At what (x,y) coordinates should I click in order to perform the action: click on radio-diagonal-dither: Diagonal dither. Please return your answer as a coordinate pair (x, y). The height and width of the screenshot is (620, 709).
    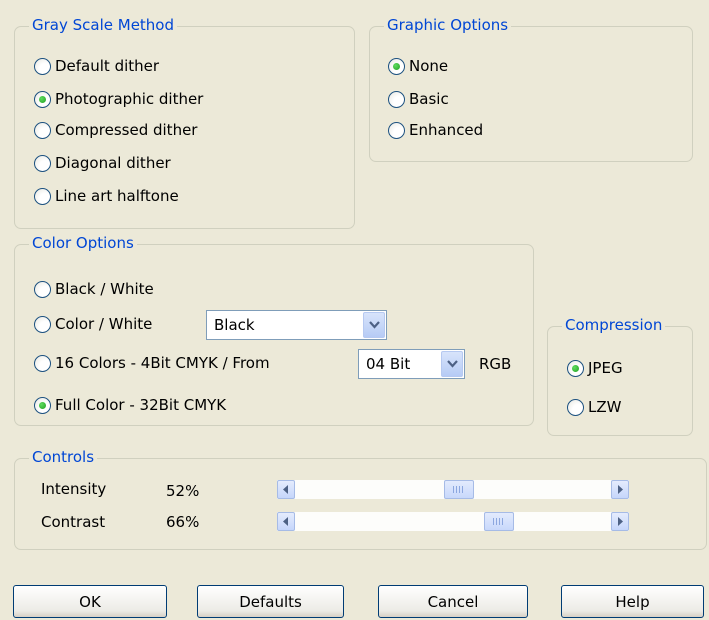
    Looking at the image, I should click on (102, 163).